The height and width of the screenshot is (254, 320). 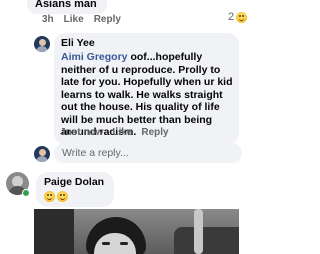 I want to click on previous-comment-bubble: Asians man, so click(x=67, y=7).